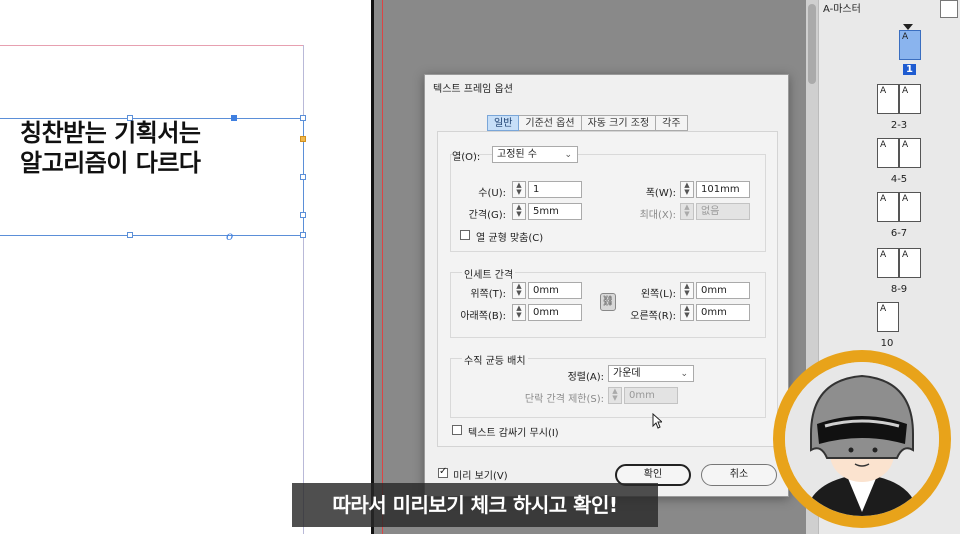 The width and height of the screenshot is (960, 534). What do you see at coordinates (550, 123) in the screenshot?
I see `tab-baseline-options: 기준선 옵션` at bounding box center [550, 123].